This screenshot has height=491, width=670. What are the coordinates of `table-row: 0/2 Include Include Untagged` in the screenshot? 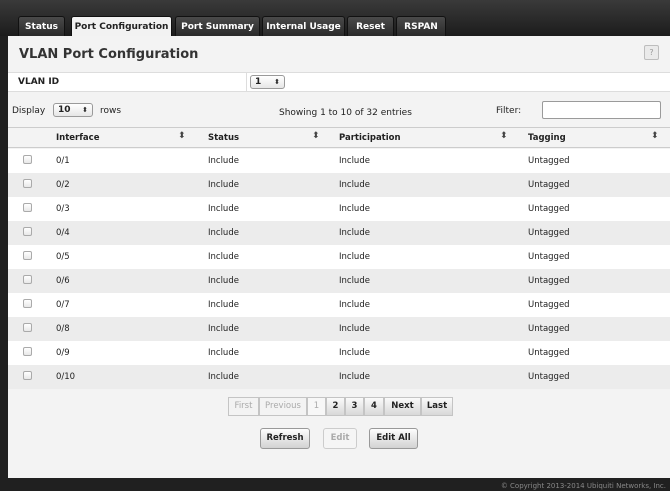 It's located at (339, 185).